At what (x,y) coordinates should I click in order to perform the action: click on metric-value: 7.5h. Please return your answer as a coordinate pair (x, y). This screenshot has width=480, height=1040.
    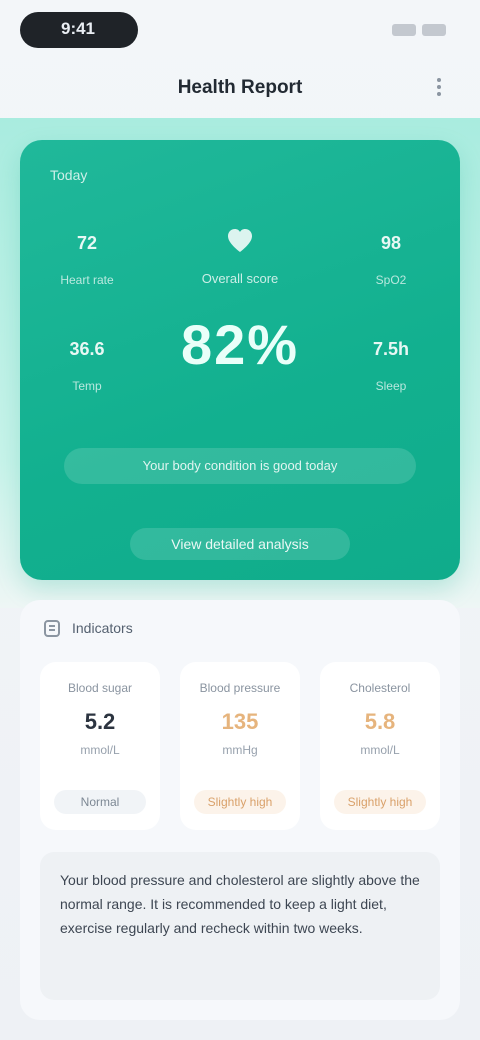
    Looking at the image, I should click on (391, 349).